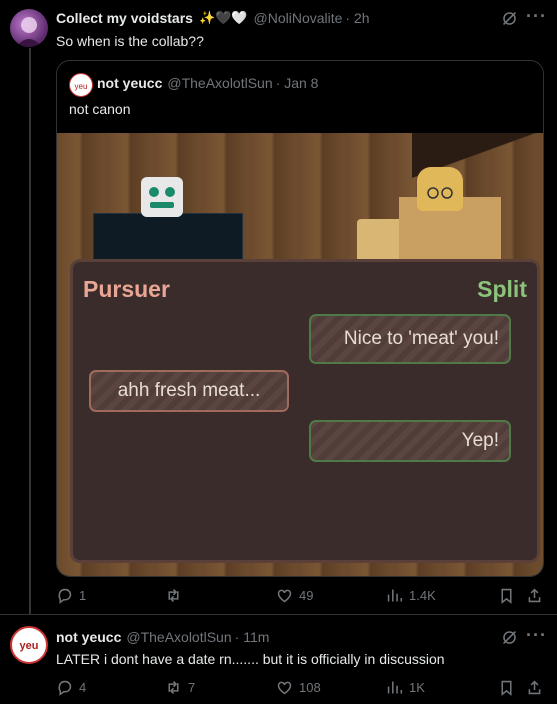  What do you see at coordinates (480, 440) in the screenshot?
I see `split-bubble-2-text: Yep!` at bounding box center [480, 440].